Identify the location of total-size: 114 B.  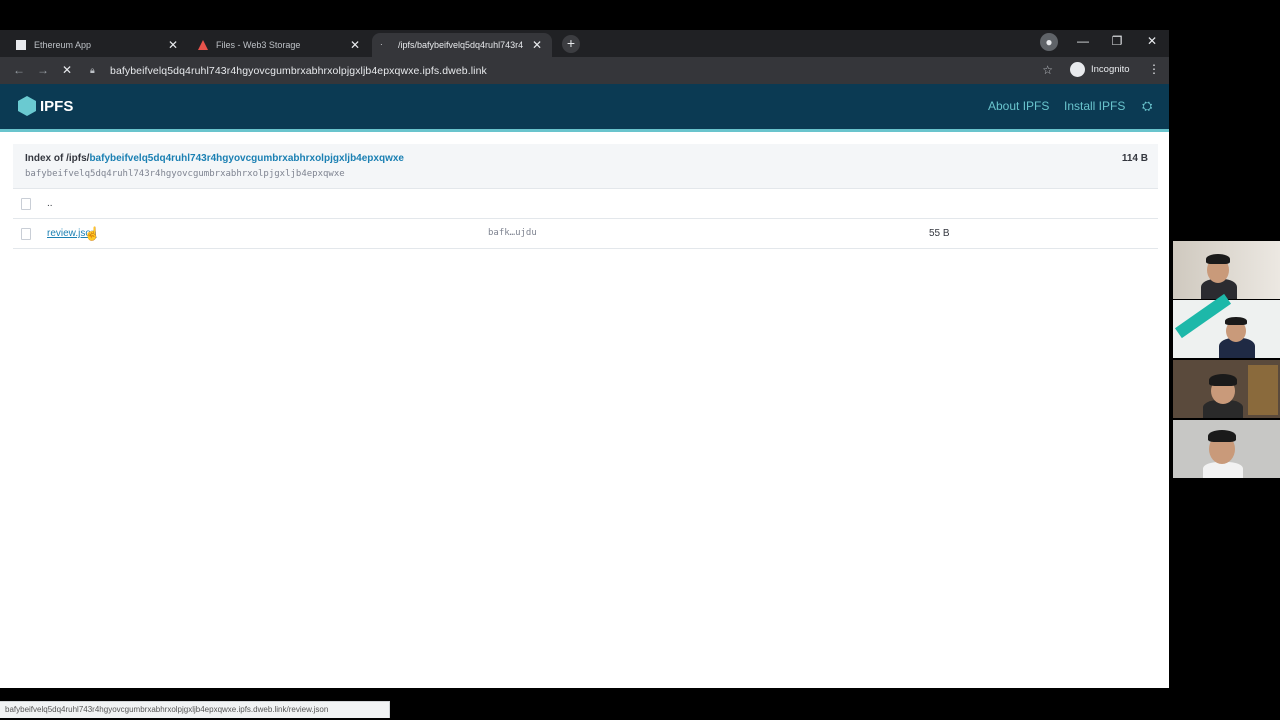
(1134, 158).